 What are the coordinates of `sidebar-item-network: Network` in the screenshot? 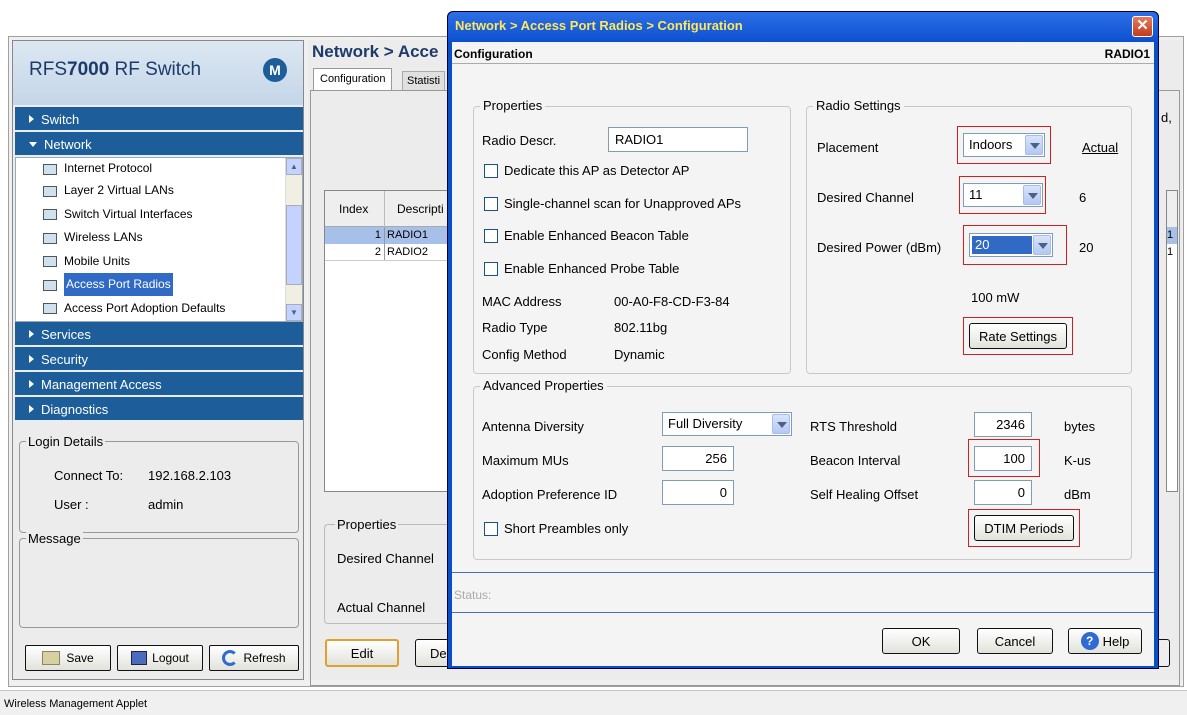 It's located at (159, 144).